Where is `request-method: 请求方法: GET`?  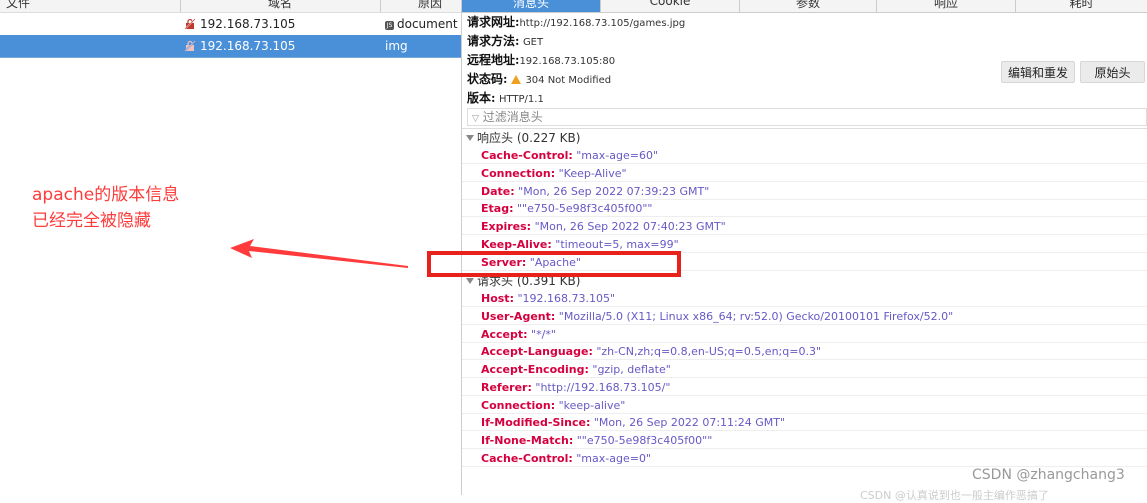
request-method: 请求方法: GET is located at coordinates (505, 41).